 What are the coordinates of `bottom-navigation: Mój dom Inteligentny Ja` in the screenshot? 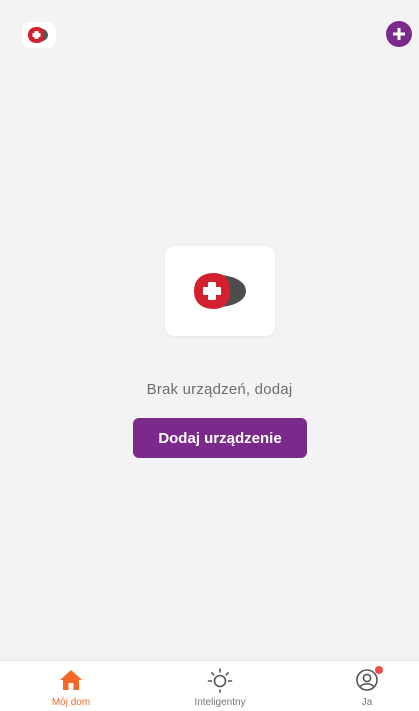 It's located at (209, 685).